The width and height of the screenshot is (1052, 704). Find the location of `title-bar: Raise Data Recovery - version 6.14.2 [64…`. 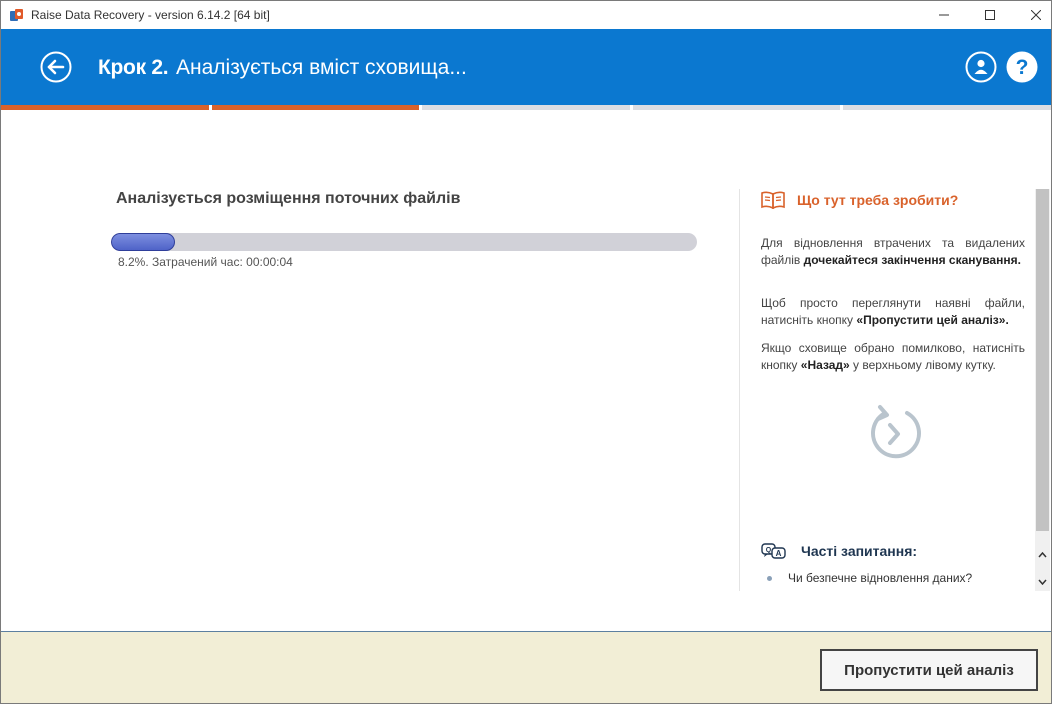

title-bar: Raise Data Recovery - version 6.14.2 [64… is located at coordinates (526, 15).